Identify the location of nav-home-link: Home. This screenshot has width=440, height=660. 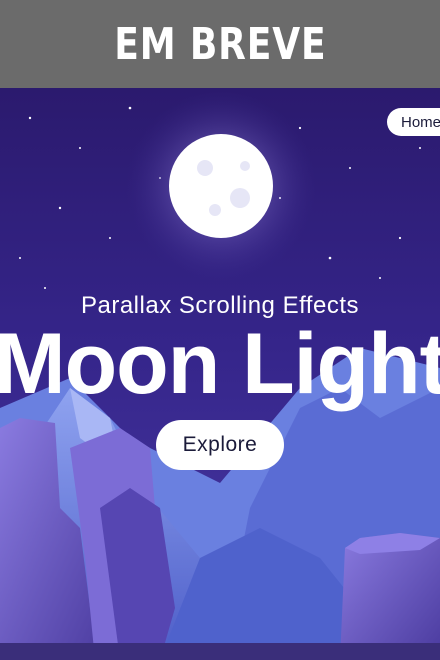
(413, 122).